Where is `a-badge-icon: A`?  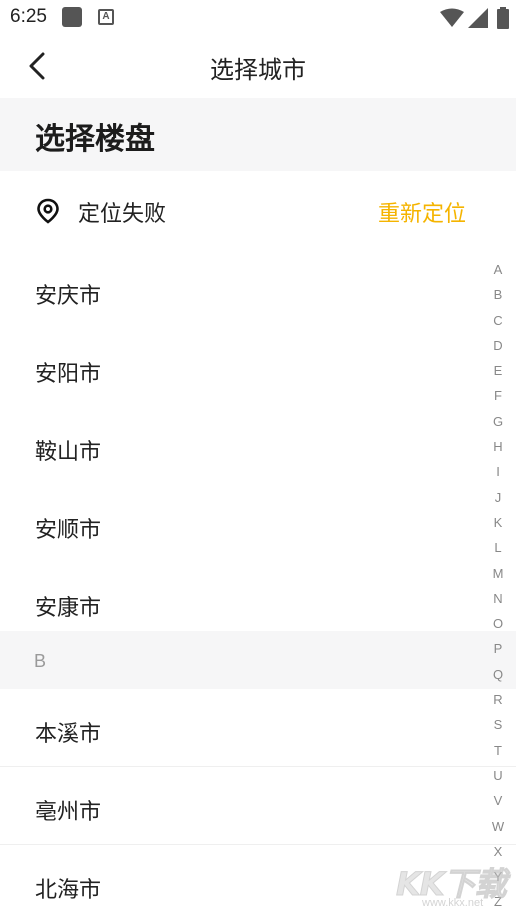
a-badge-icon: A is located at coordinates (106, 17).